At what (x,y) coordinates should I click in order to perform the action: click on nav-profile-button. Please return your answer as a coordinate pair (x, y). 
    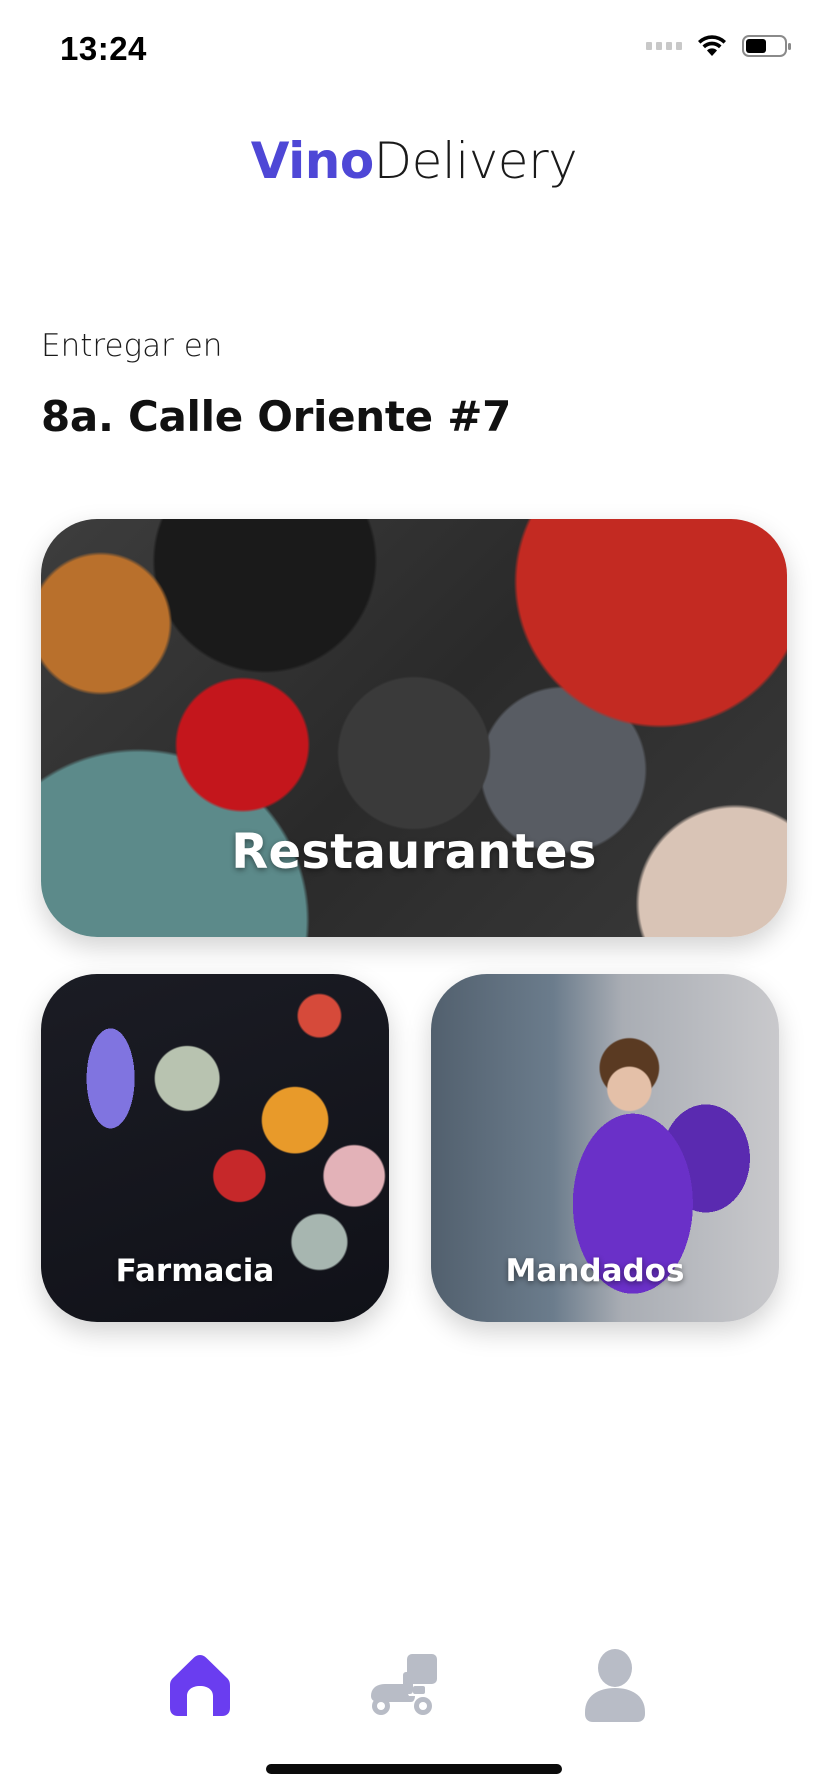
    Looking at the image, I should click on (615, 1685).